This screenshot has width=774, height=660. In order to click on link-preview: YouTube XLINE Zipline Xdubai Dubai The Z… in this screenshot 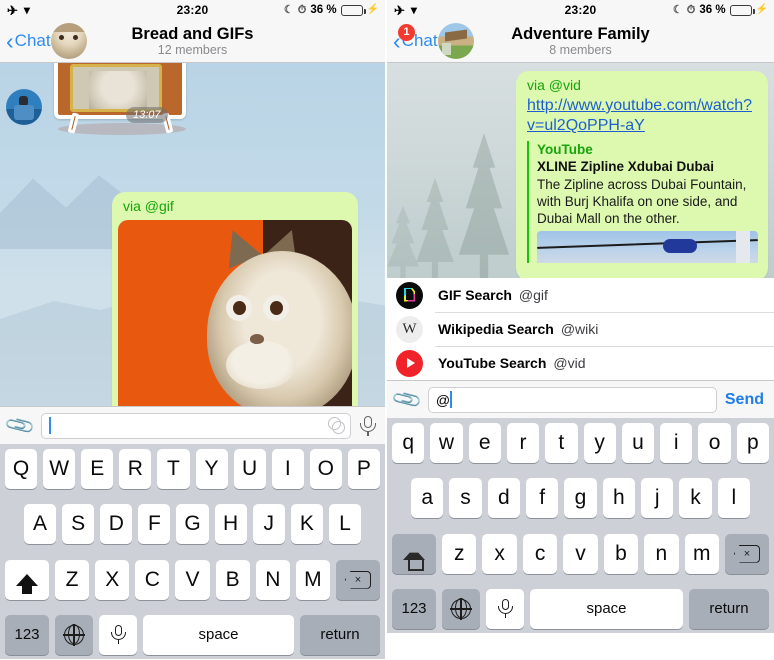, I will do `click(642, 202)`.